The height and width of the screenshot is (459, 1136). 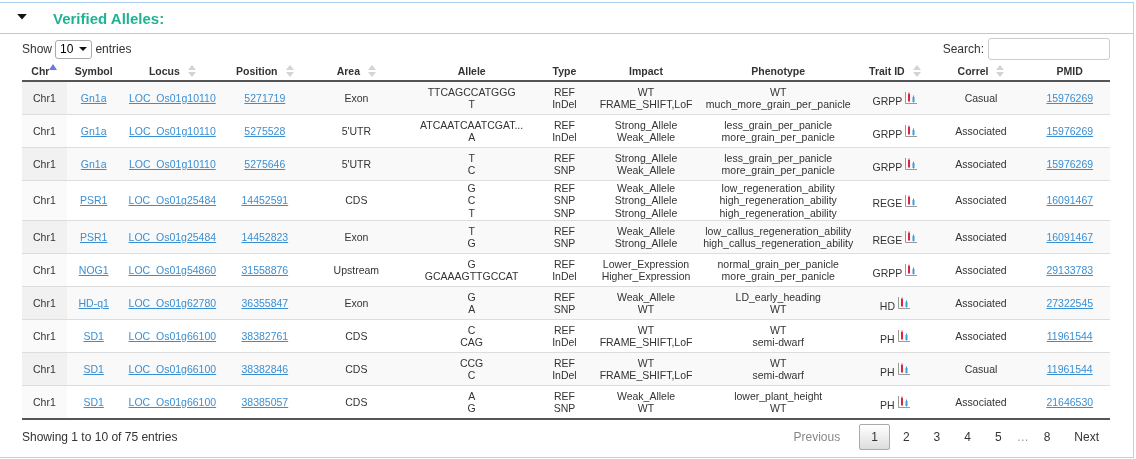 What do you see at coordinates (646, 71) in the screenshot?
I see `column-header: Impact` at bounding box center [646, 71].